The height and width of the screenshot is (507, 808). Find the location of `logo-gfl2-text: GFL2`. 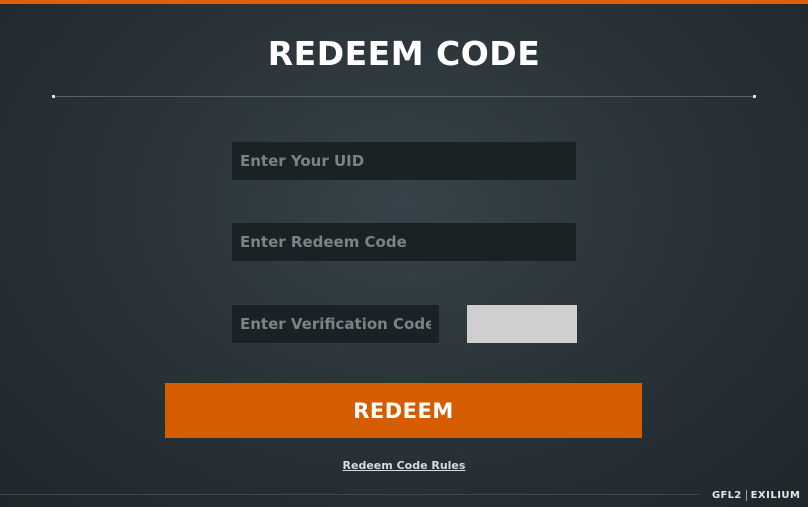

logo-gfl2-text: GFL2 is located at coordinates (727, 495).